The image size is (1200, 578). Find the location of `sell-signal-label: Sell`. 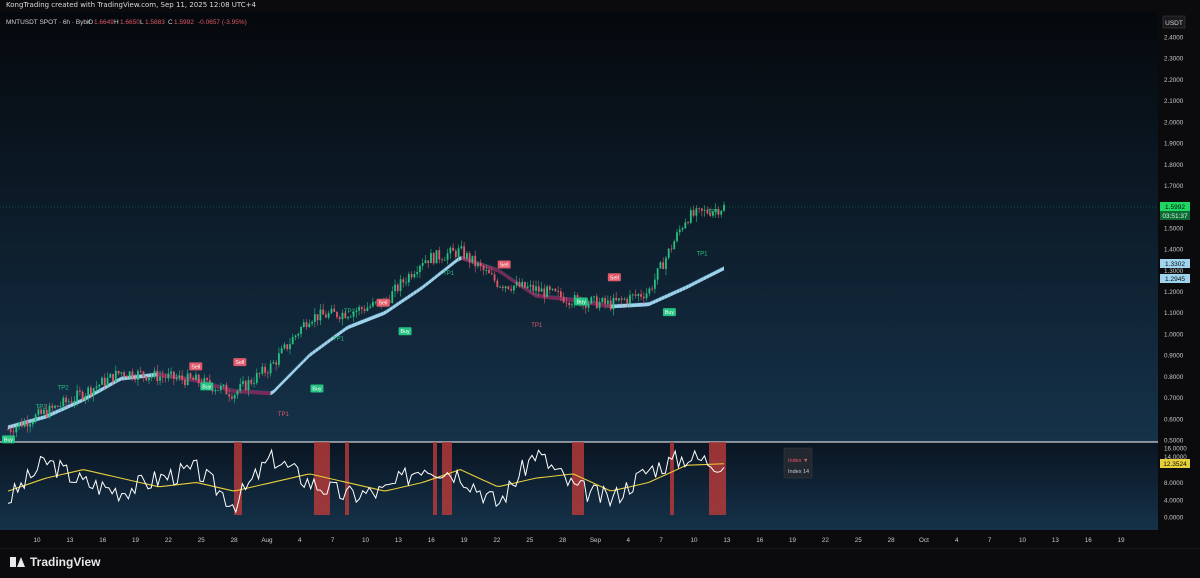

sell-signal-label: Sell is located at coordinates (383, 304).